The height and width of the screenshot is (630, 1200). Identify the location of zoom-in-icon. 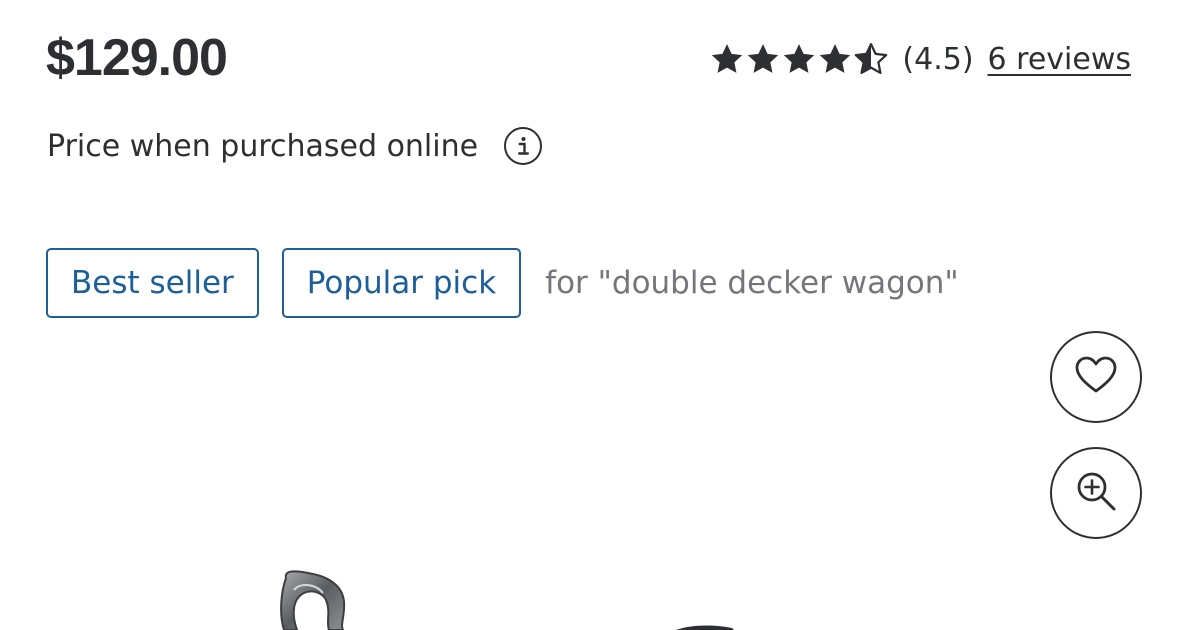
(1096, 493).